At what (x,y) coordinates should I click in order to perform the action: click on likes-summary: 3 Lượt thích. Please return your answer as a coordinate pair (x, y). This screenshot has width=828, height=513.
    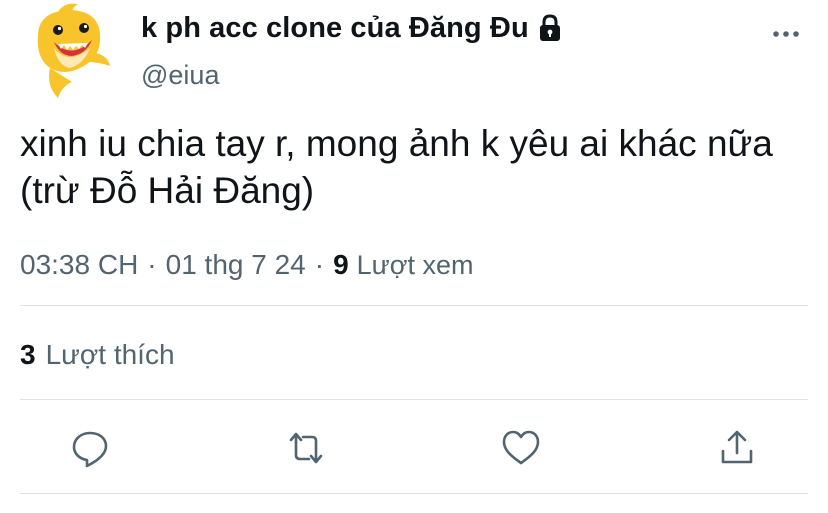
    Looking at the image, I should click on (97, 355).